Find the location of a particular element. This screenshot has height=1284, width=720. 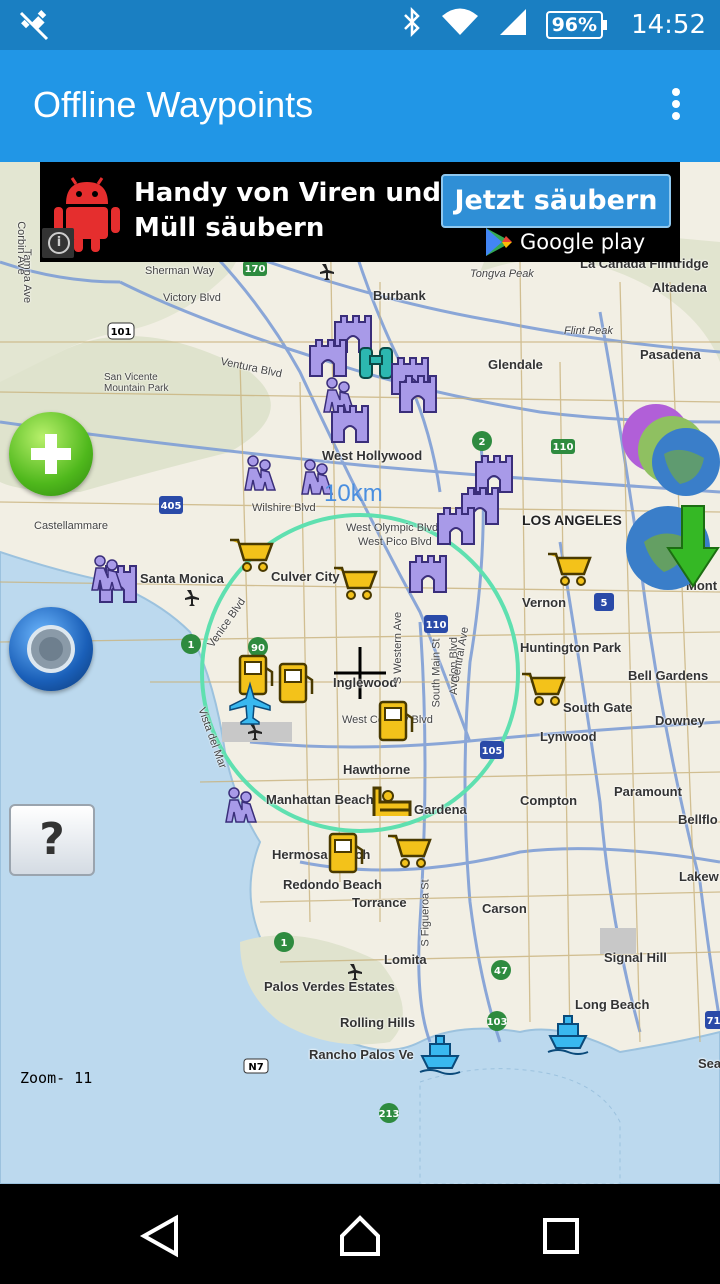

navigation-bar is located at coordinates (360, 1232).